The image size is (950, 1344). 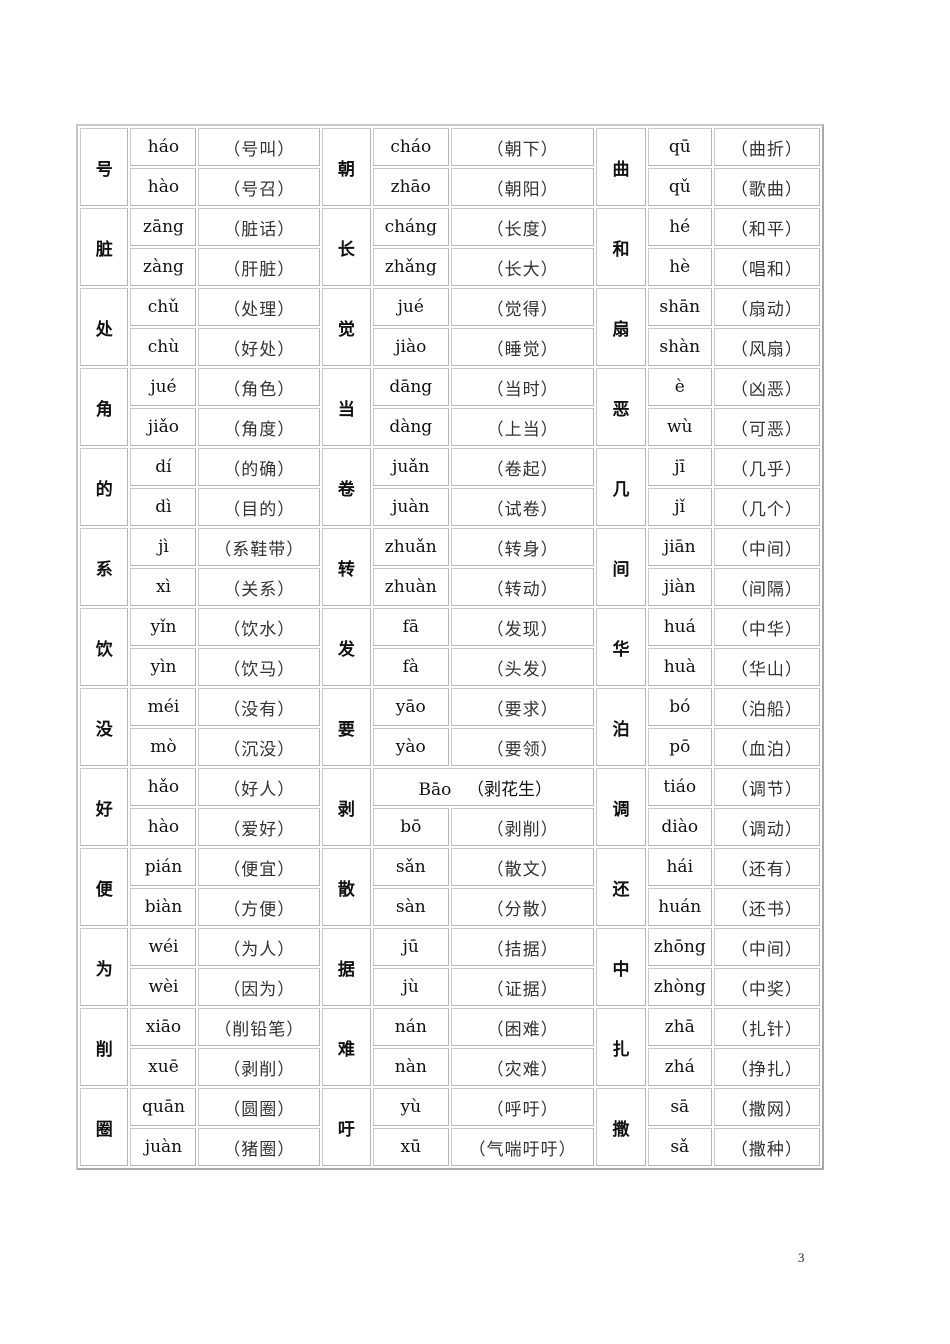 What do you see at coordinates (522, 707) in the screenshot?
I see `example-word-cell: （要求）` at bounding box center [522, 707].